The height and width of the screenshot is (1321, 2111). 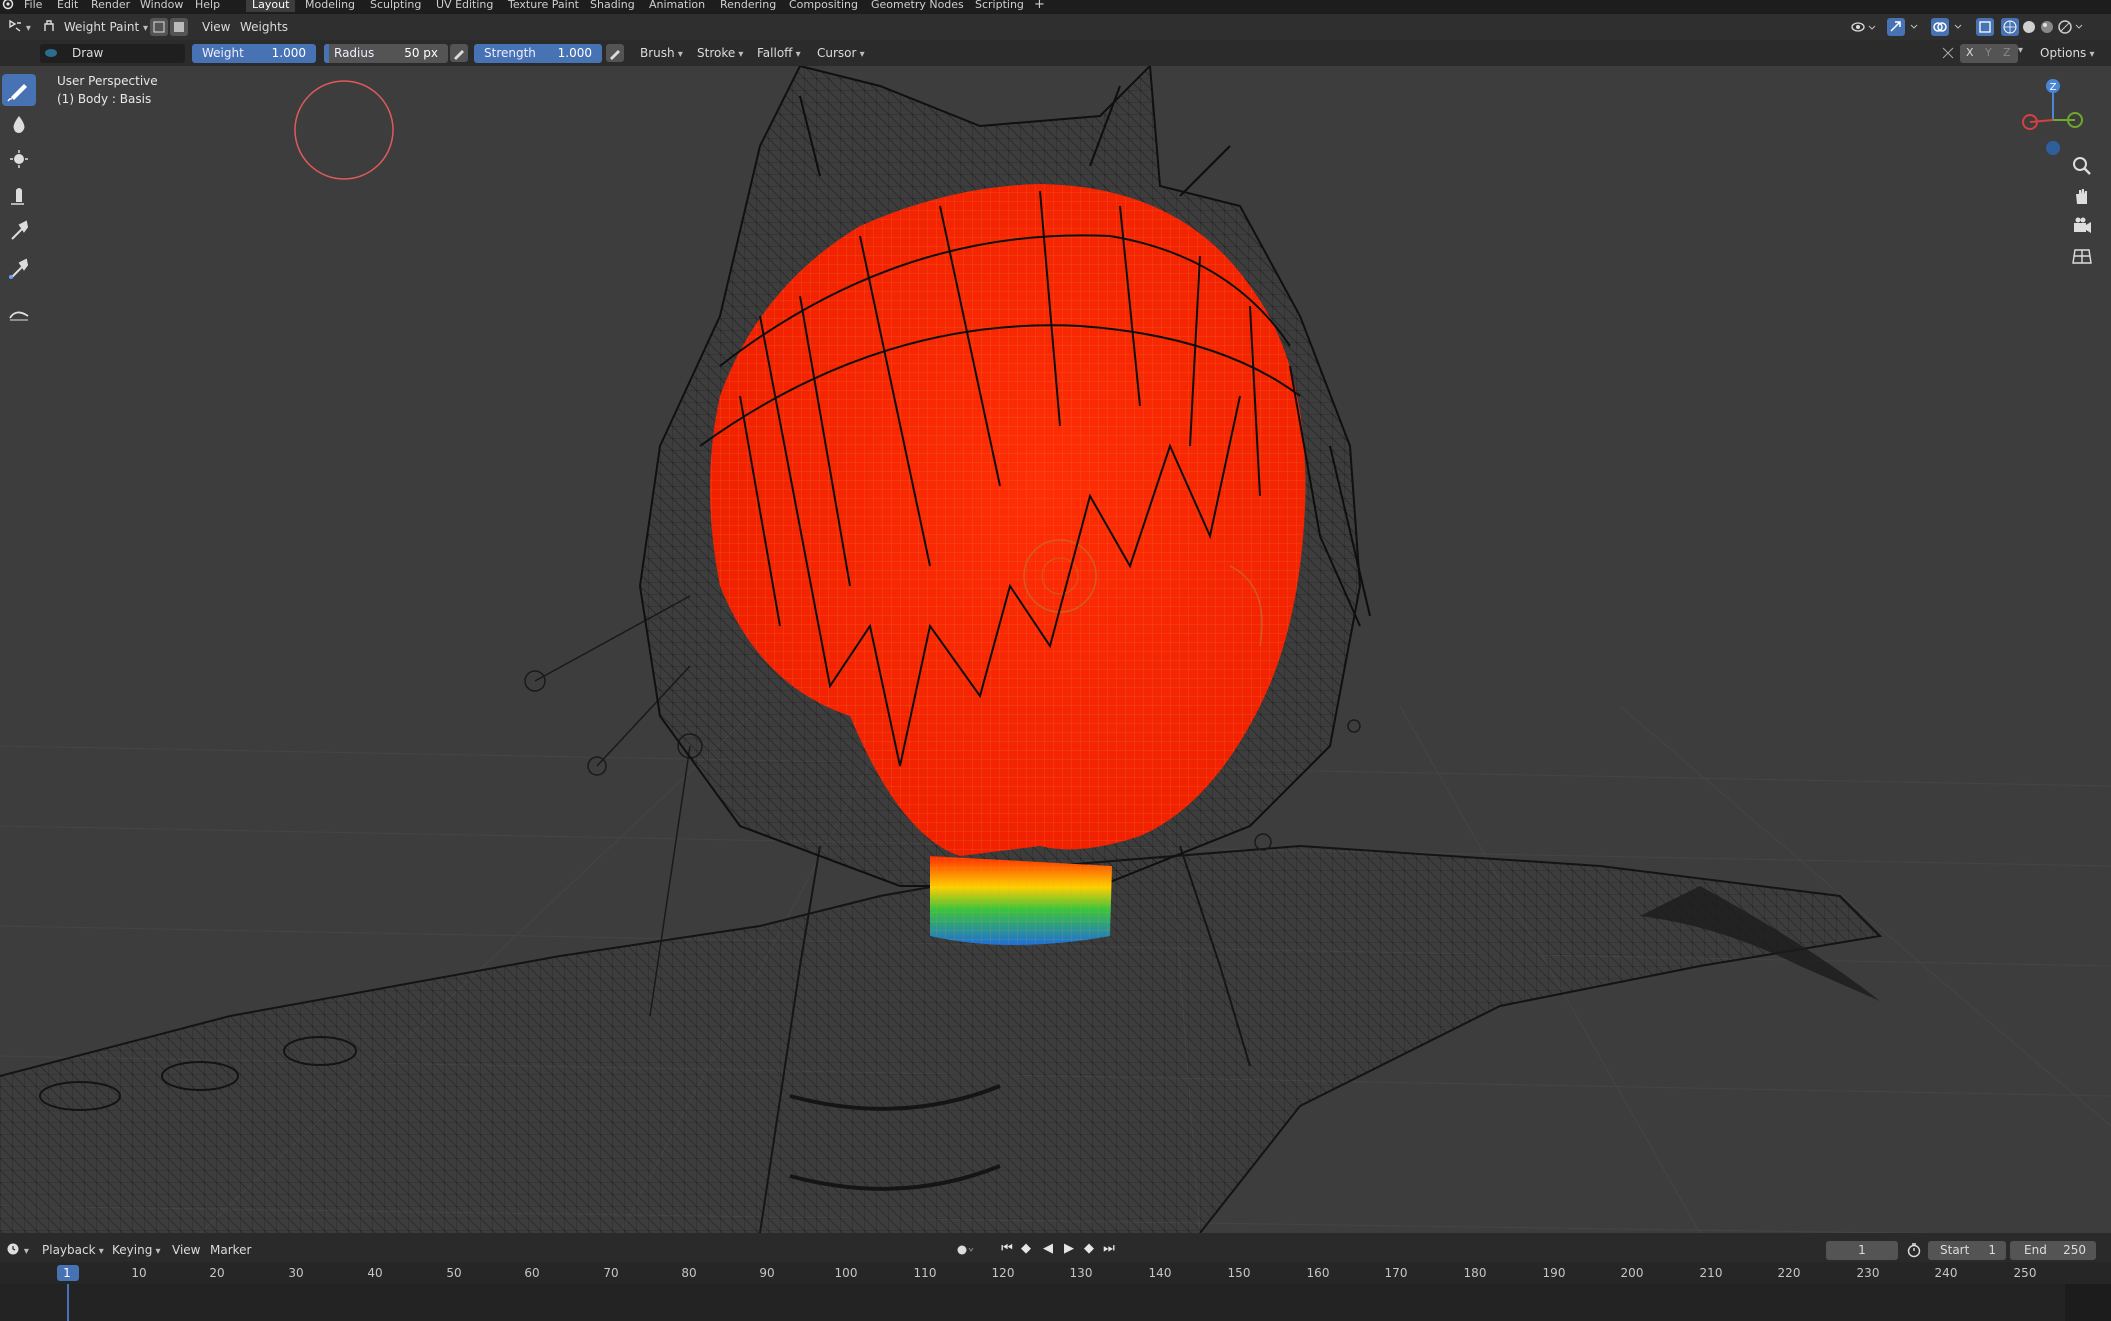 What do you see at coordinates (207, 6) in the screenshot?
I see `menu-help: Help` at bounding box center [207, 6].